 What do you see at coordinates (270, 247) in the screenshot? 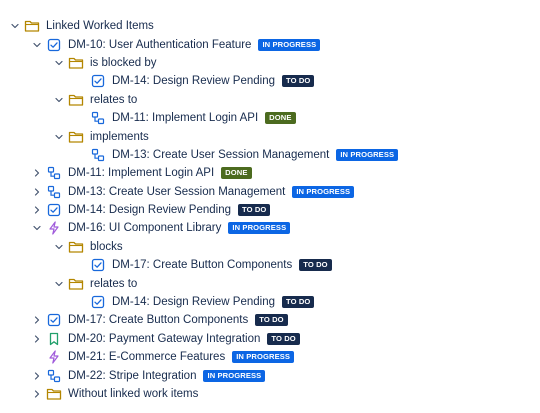
I see `tree-row: blocks` at bounding box center [270, 247].